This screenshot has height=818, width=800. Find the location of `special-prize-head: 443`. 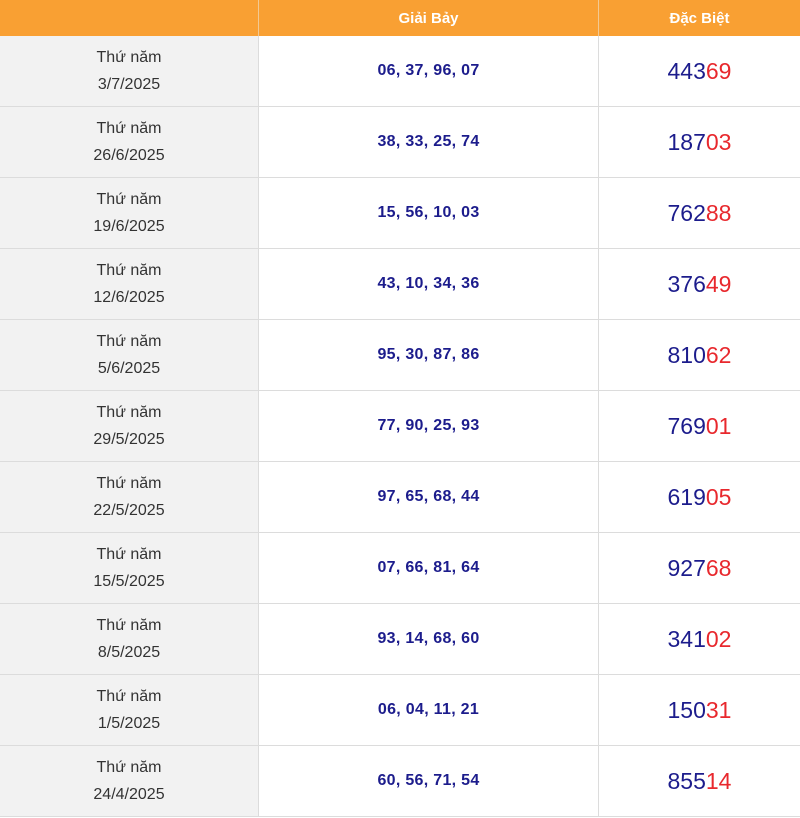

special-prize-head: 443 is located at coordinates (686, 70).